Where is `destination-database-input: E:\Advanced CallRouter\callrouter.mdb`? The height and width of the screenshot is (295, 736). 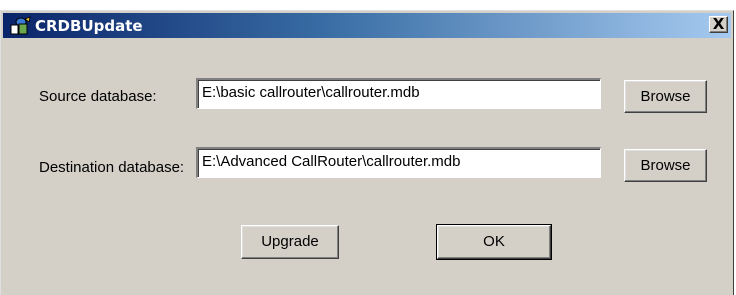 destination-database-input: E:\Advanced CallRouter\callrouter.mdb is located at coordinates (398, 162).